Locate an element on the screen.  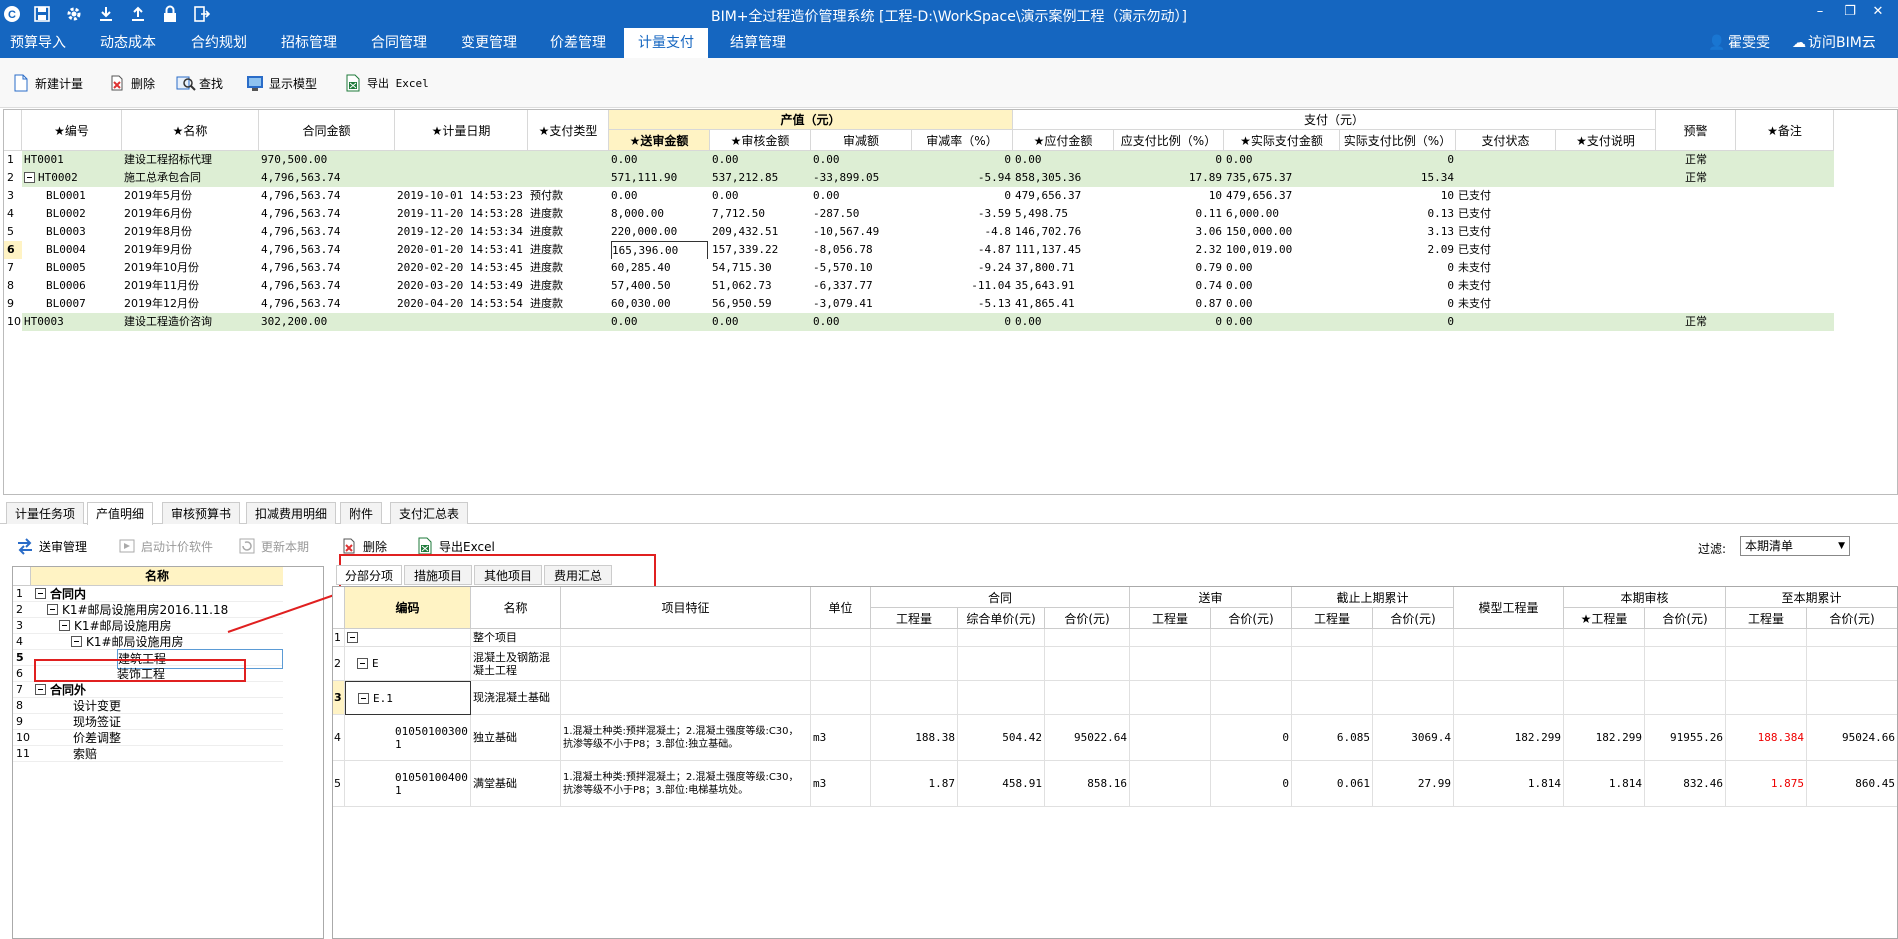
detail-cell: 182.299 is located at coordinates (1604, 738).